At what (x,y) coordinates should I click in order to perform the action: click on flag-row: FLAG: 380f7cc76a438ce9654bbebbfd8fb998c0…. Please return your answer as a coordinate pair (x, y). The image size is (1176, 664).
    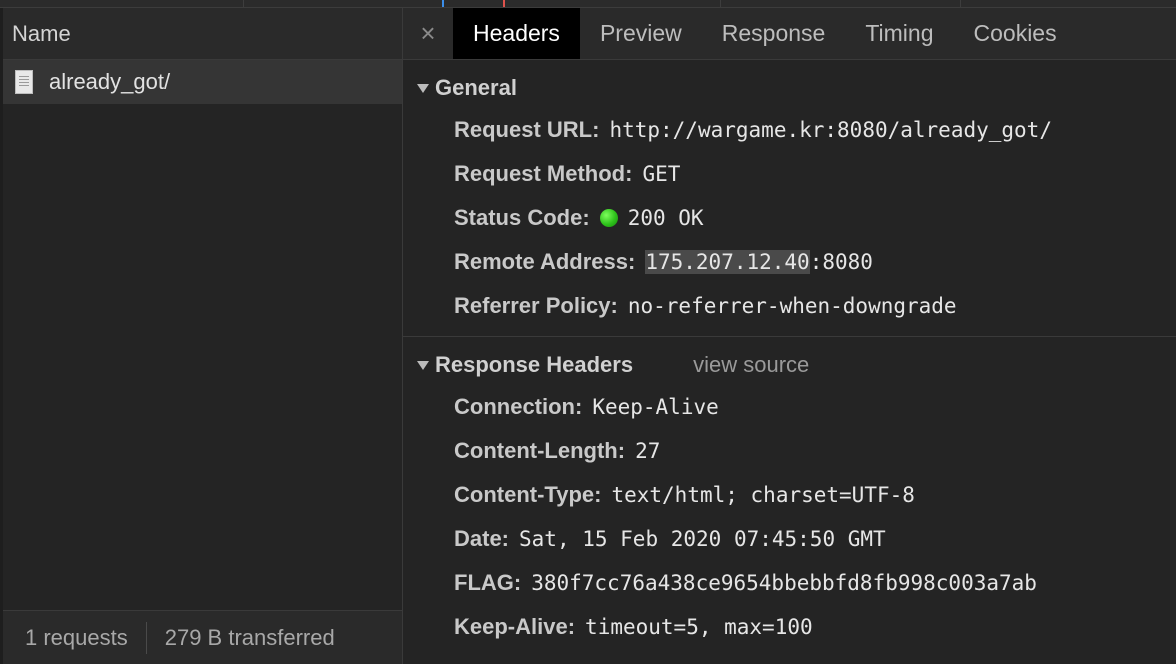
    Looking at the image, I should click on (815, 583).